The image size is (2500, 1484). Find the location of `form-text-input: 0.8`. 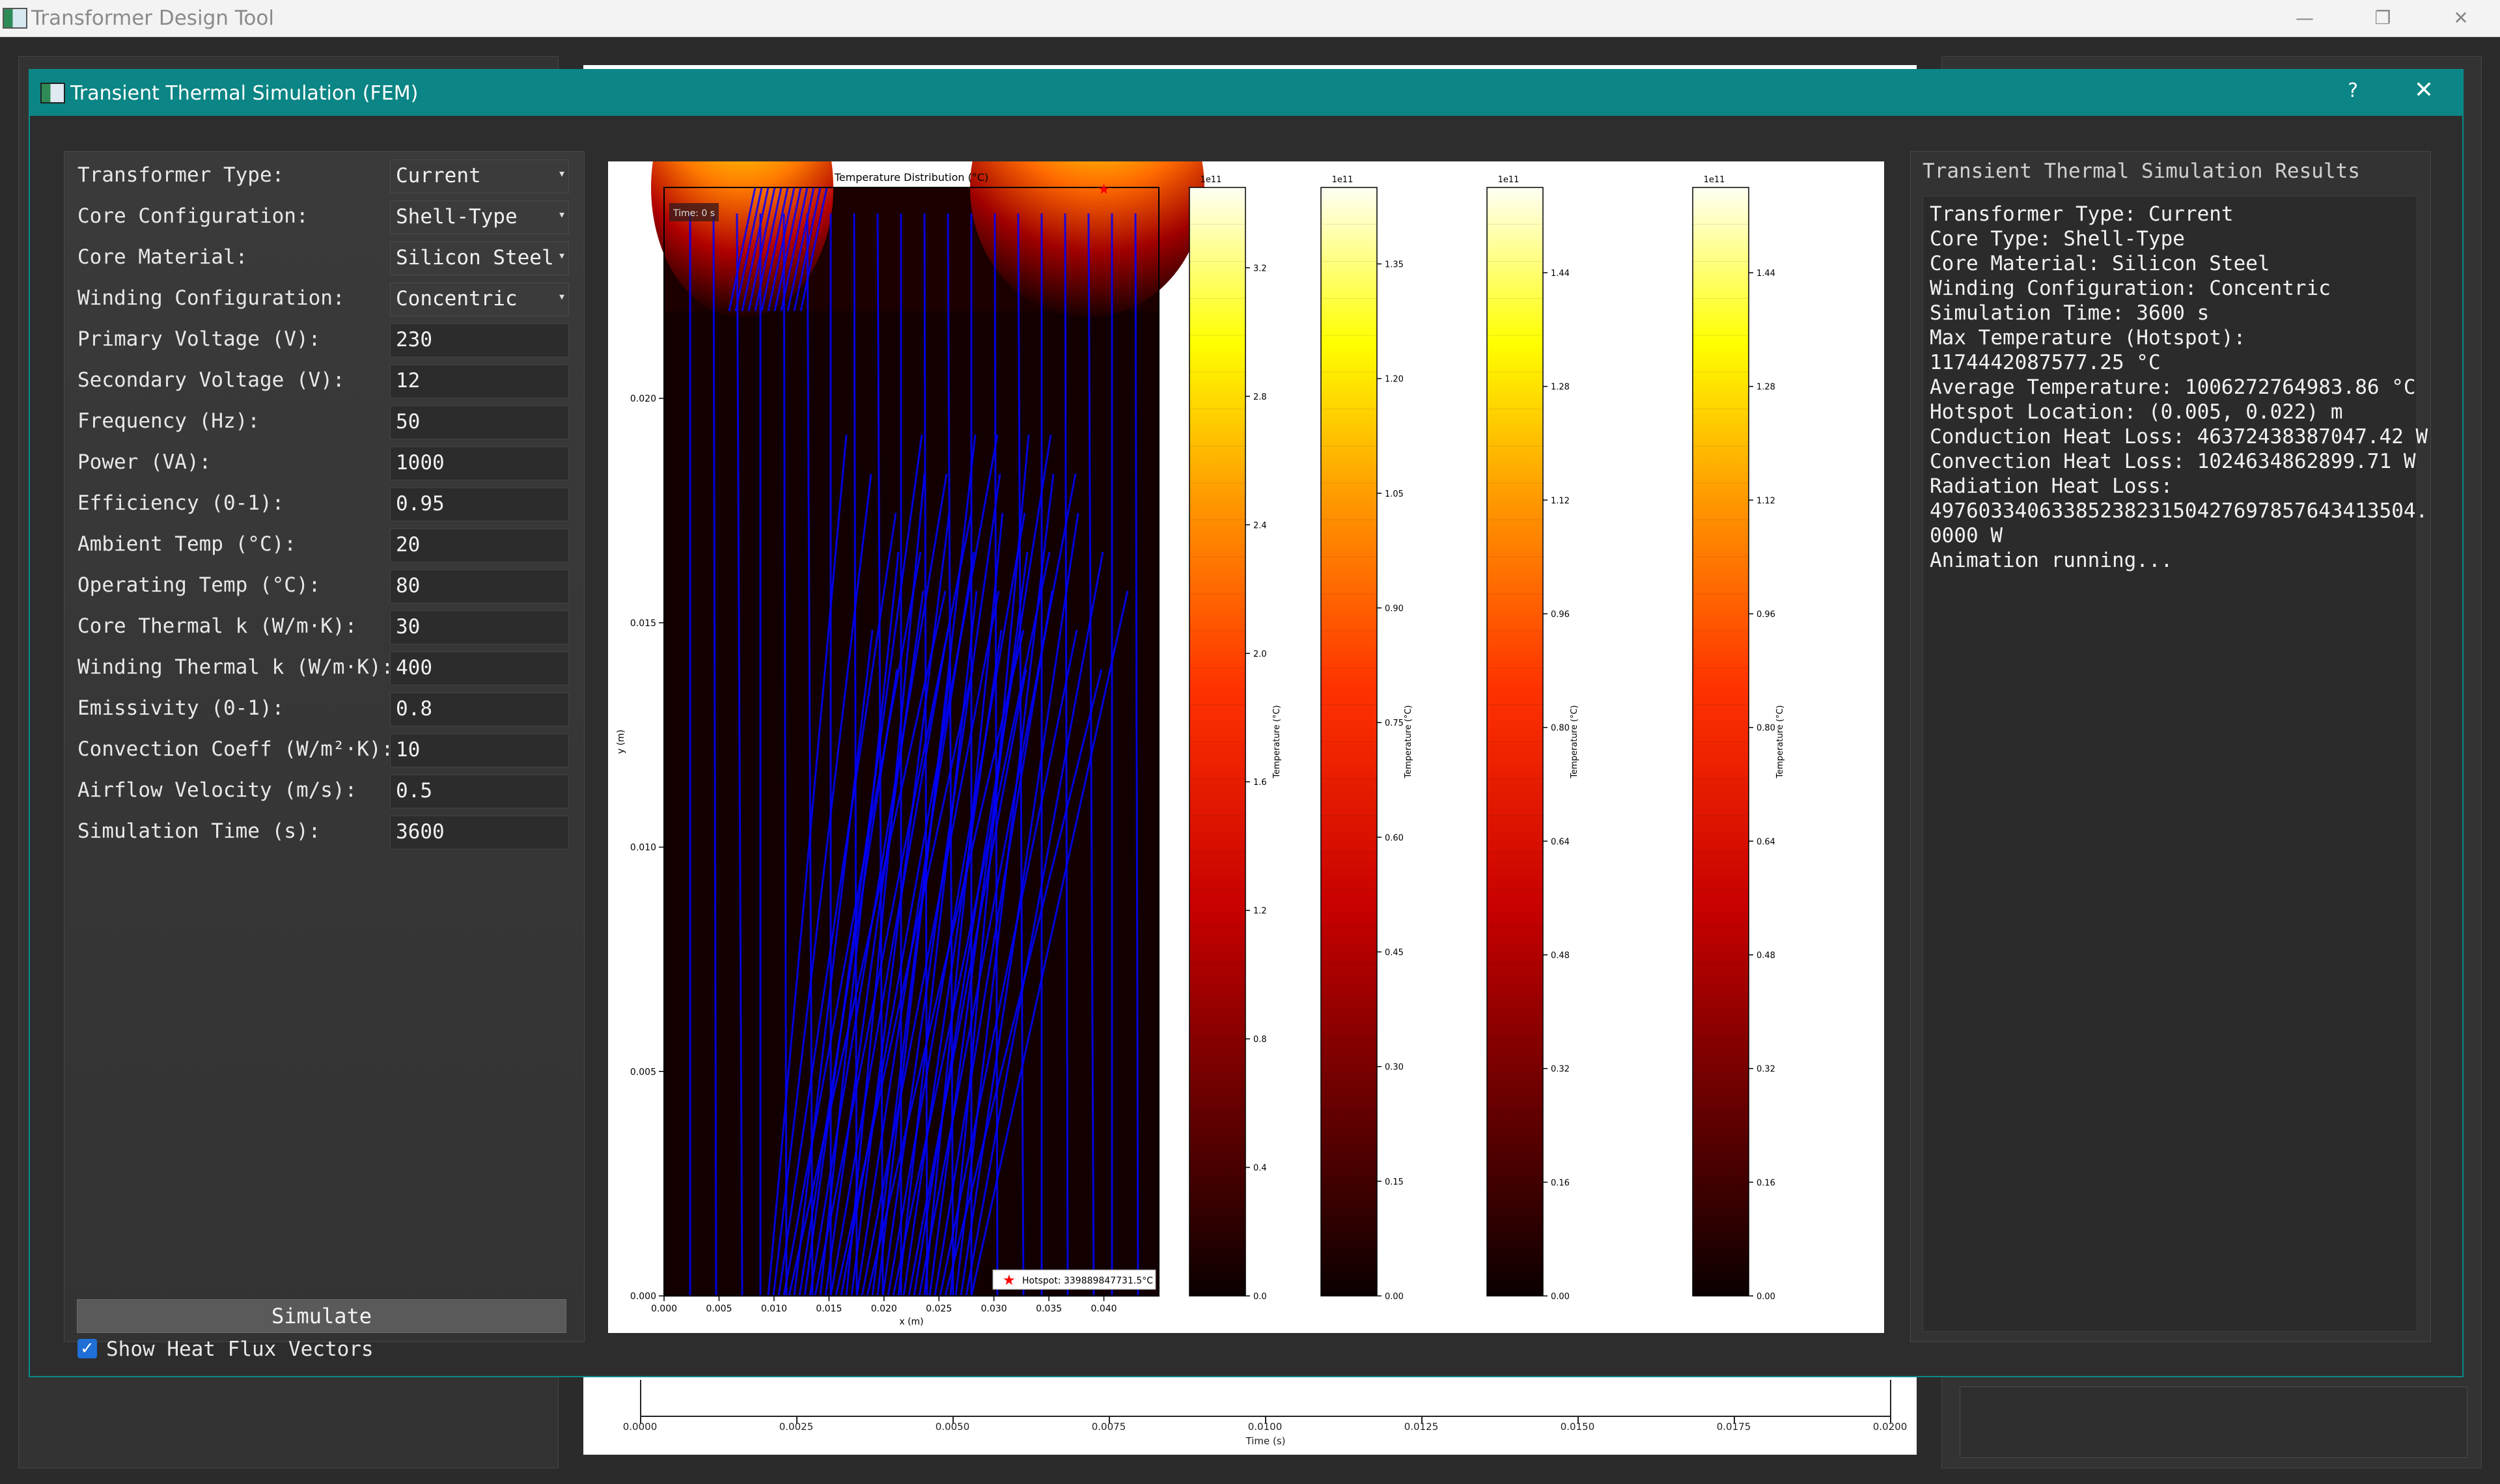

form-text-input: 0.8 is located at coordinates (479, 709).